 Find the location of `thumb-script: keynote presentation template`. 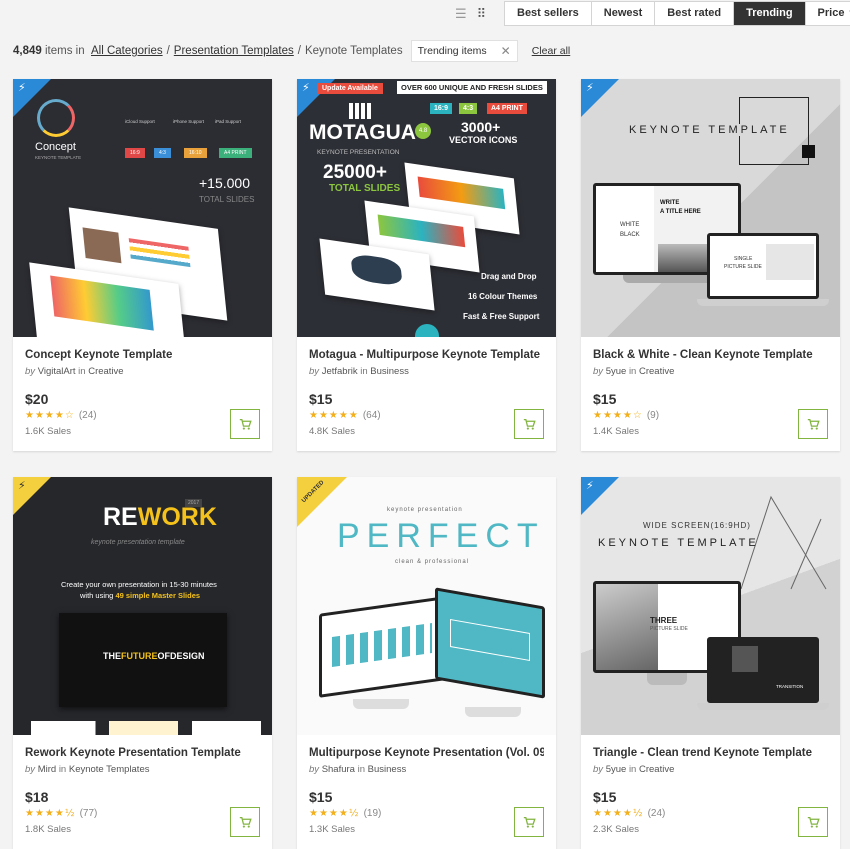

thumb-script: keynote presentation template is located at coordinates (138, 542).